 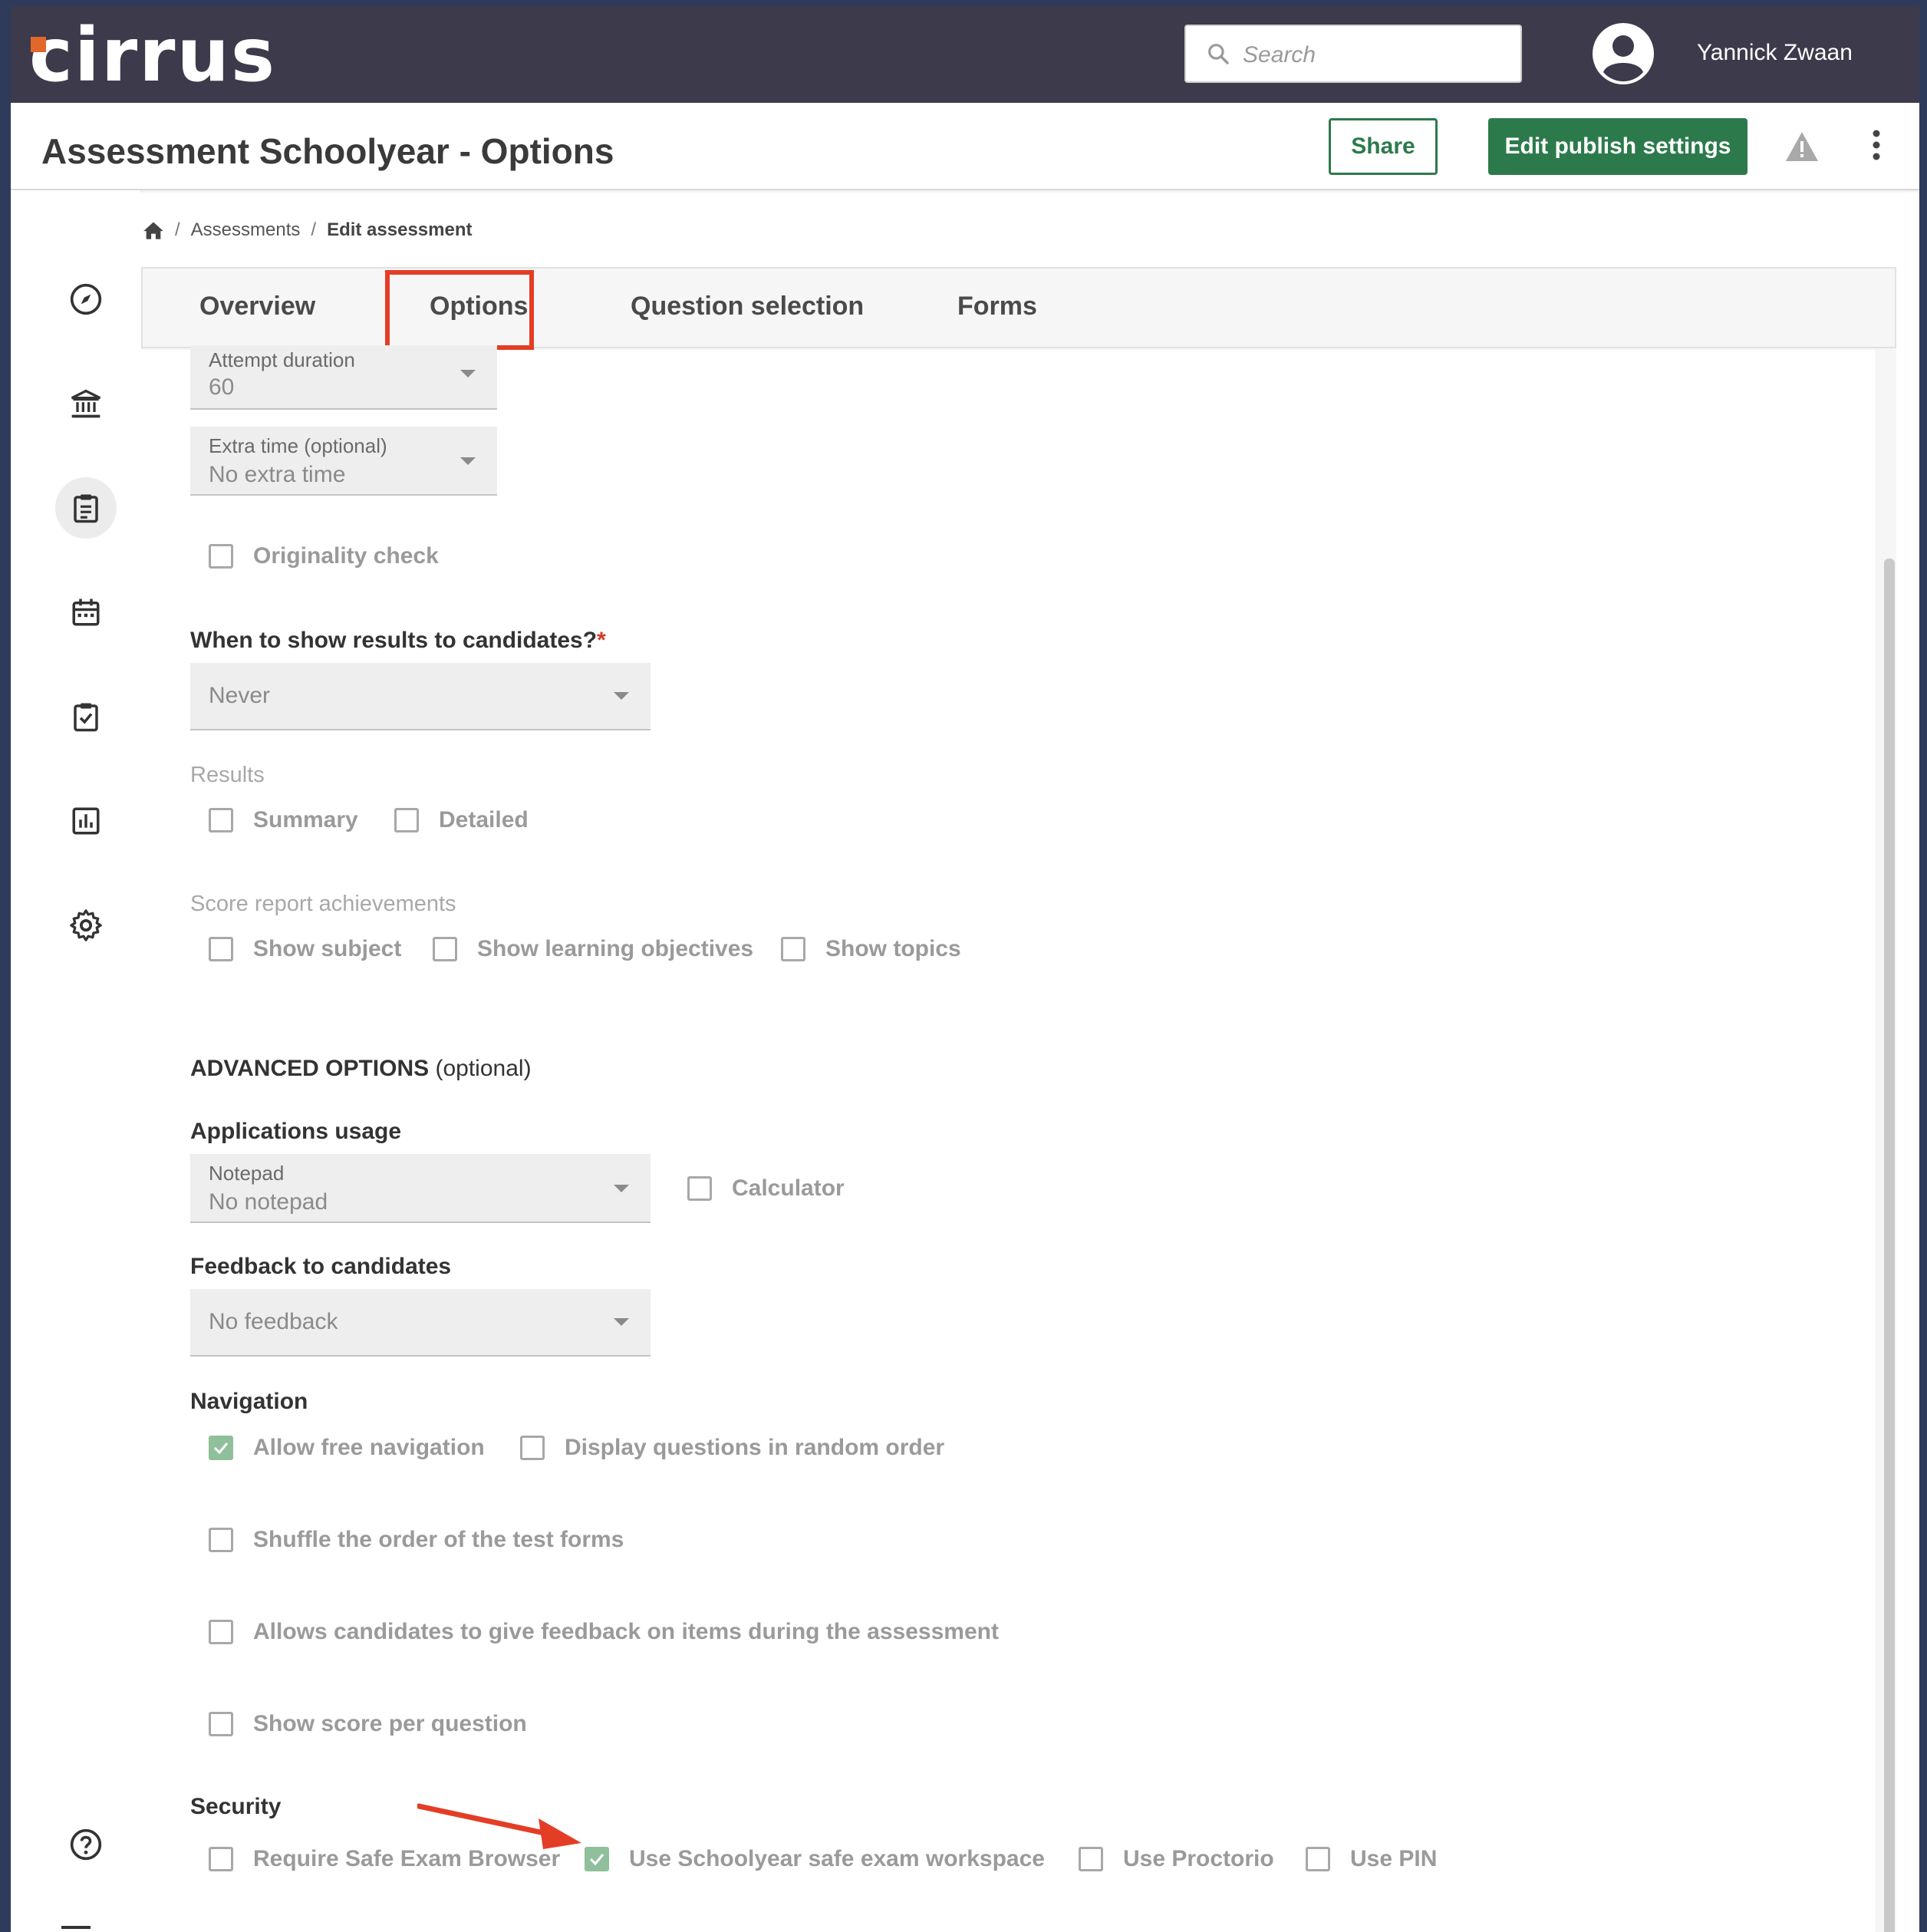 I want to click on proctorio-checkbox: Use Proctorio, so click(x=1176, y=1859).